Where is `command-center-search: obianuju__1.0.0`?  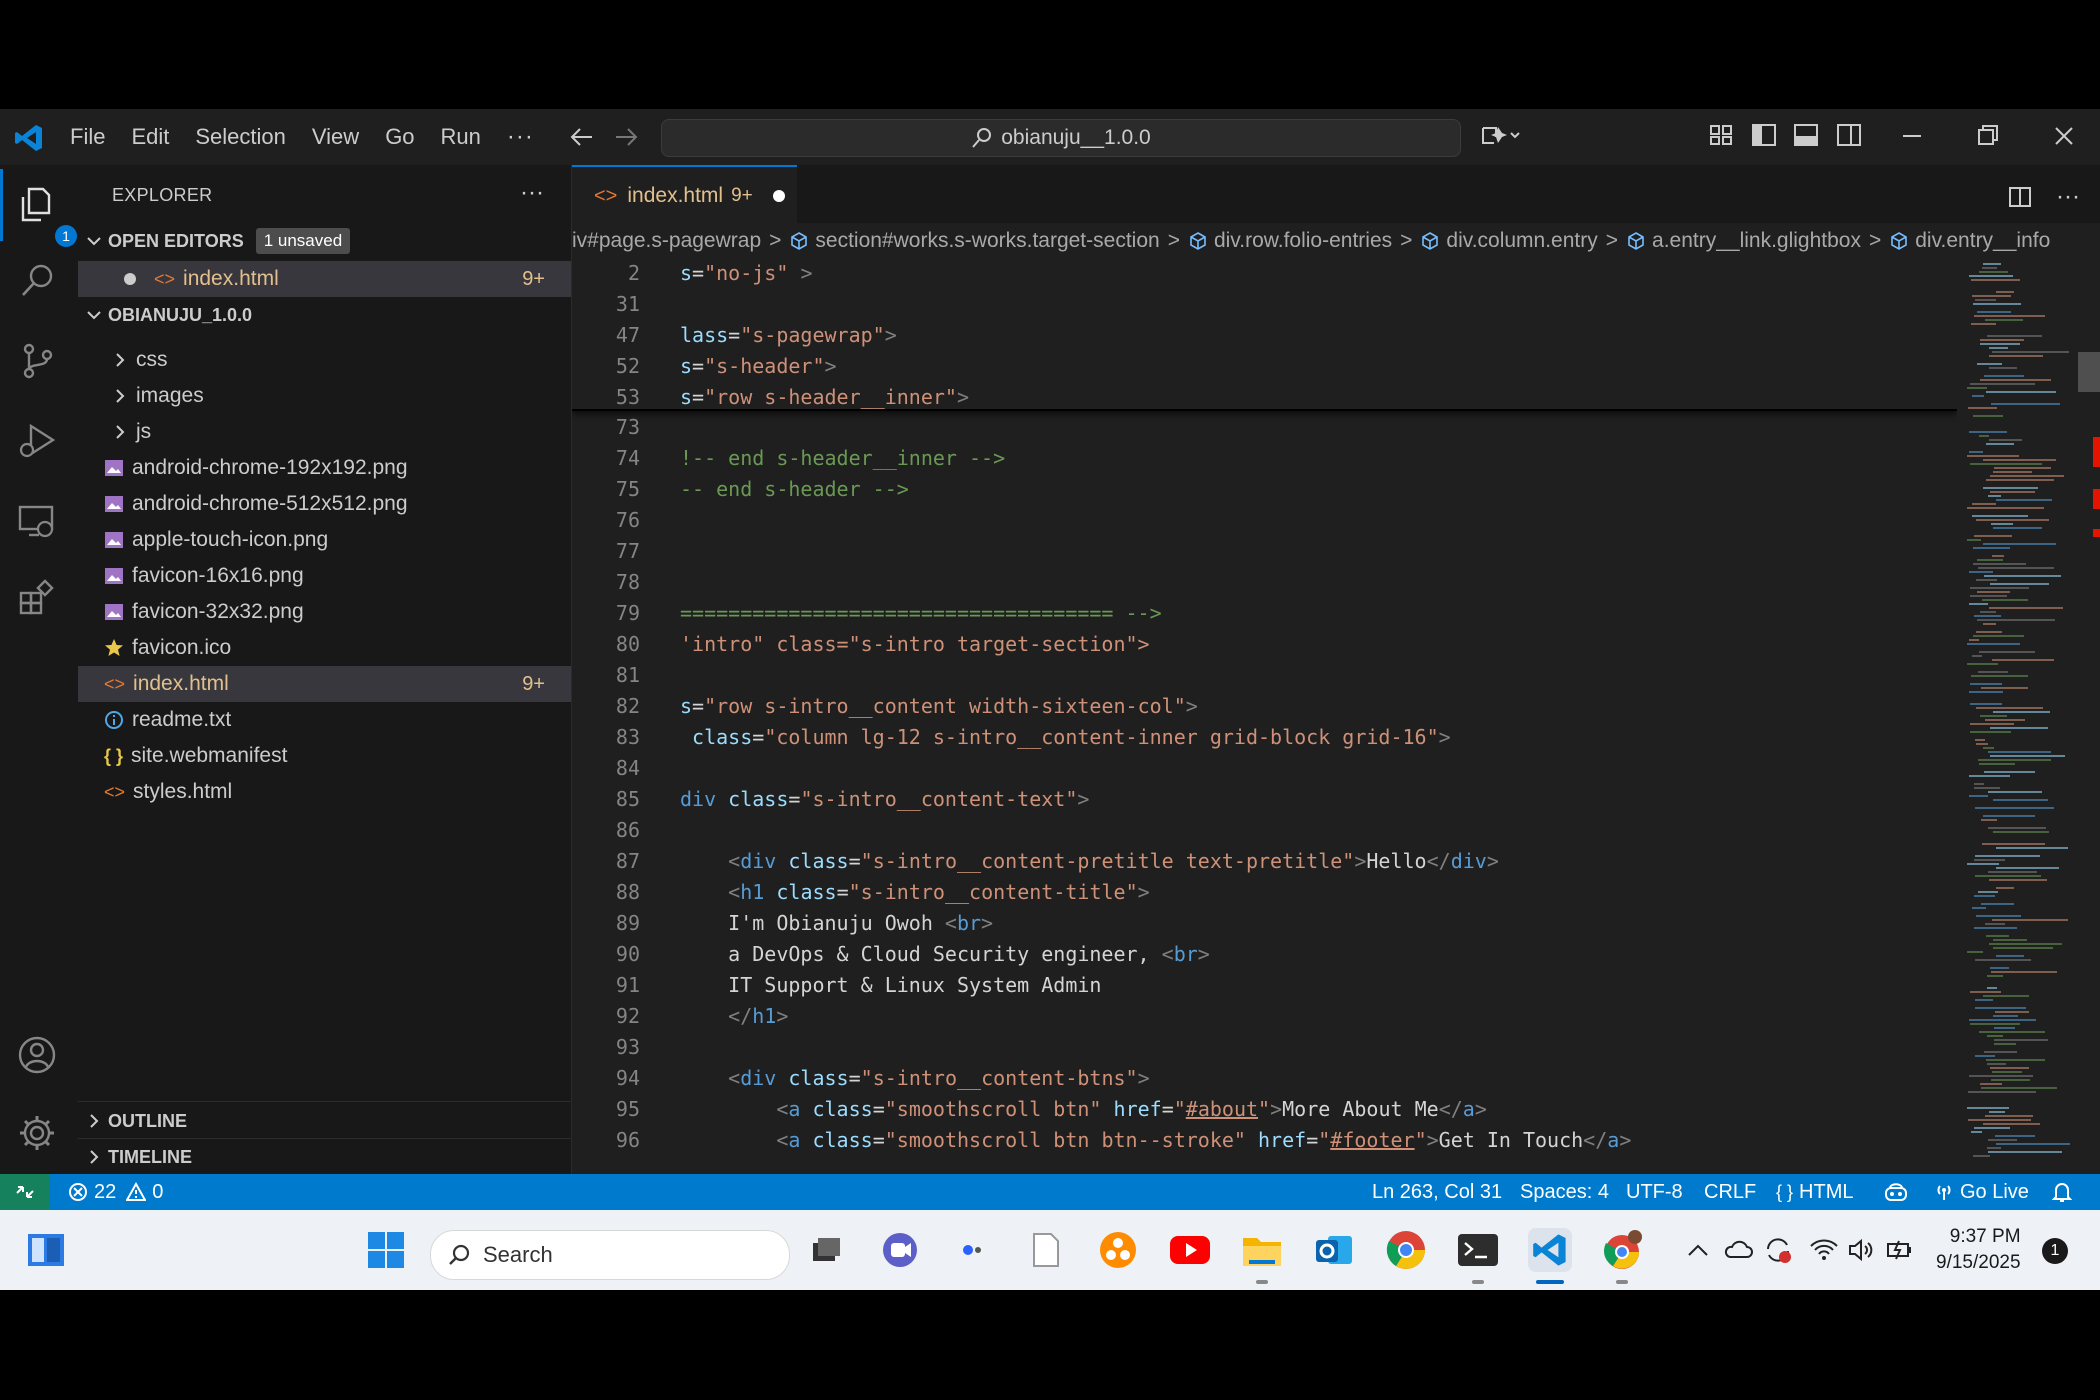
command-center-search: obianuju__1.0.0 is located at coordinates (1061, 138).